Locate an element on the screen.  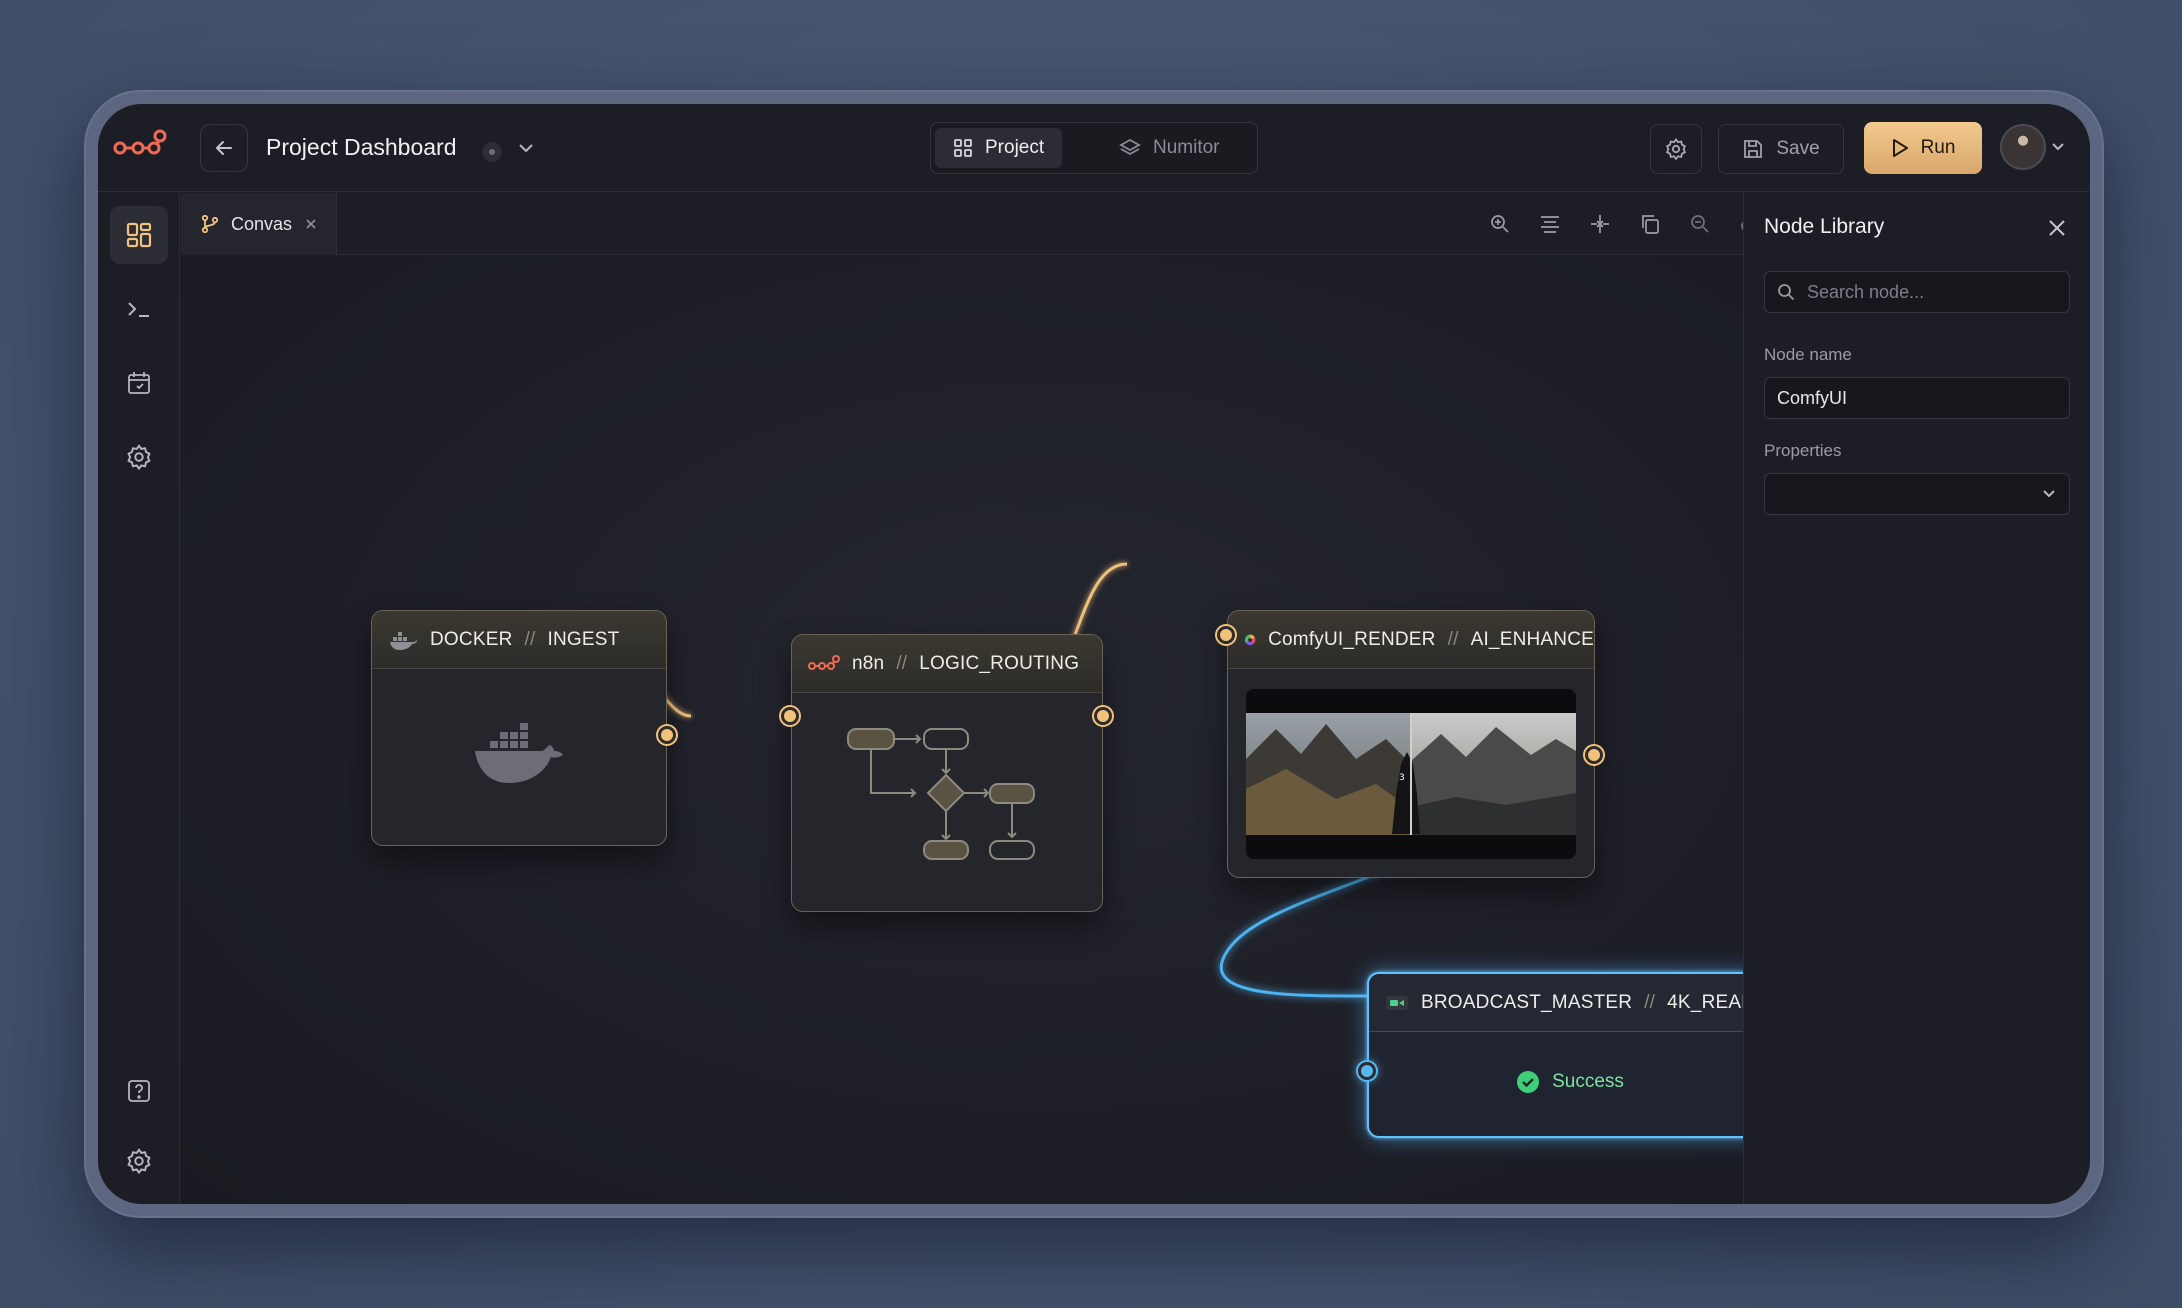
sidebar-item-settings is located at coordinates (139, 457).